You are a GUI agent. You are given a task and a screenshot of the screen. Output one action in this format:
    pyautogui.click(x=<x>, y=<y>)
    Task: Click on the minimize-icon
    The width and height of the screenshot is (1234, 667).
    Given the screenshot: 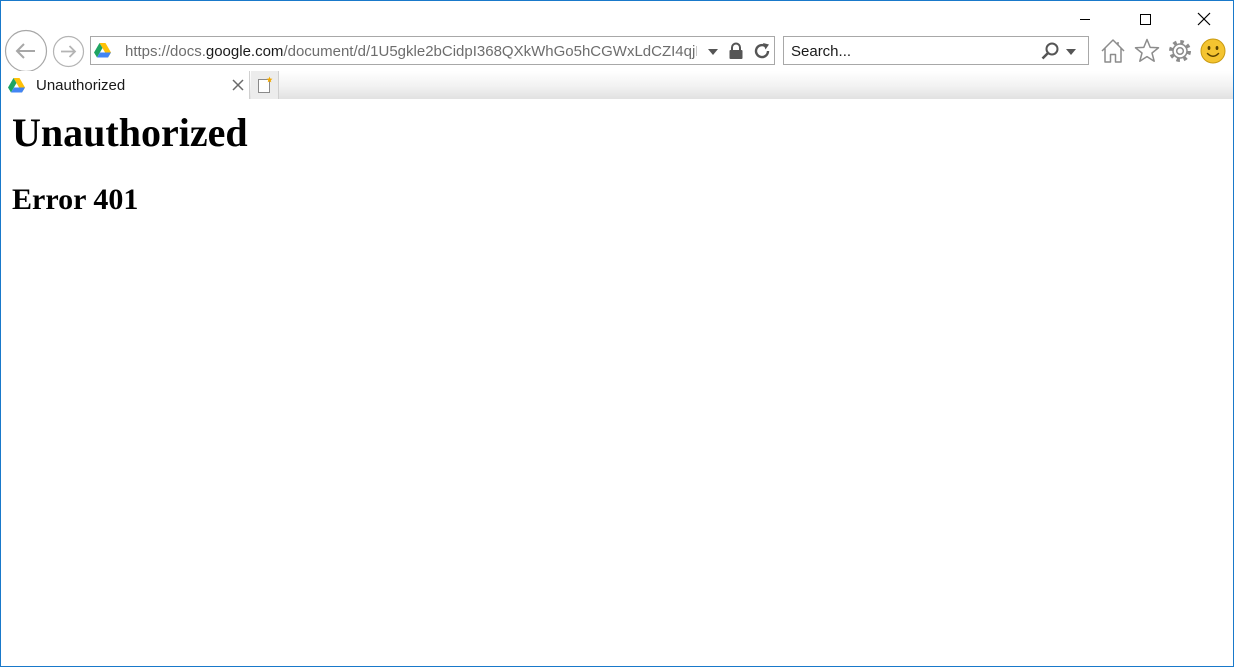 What is the action you would take?
    pyautogui.click(x=1085, y=19)
    